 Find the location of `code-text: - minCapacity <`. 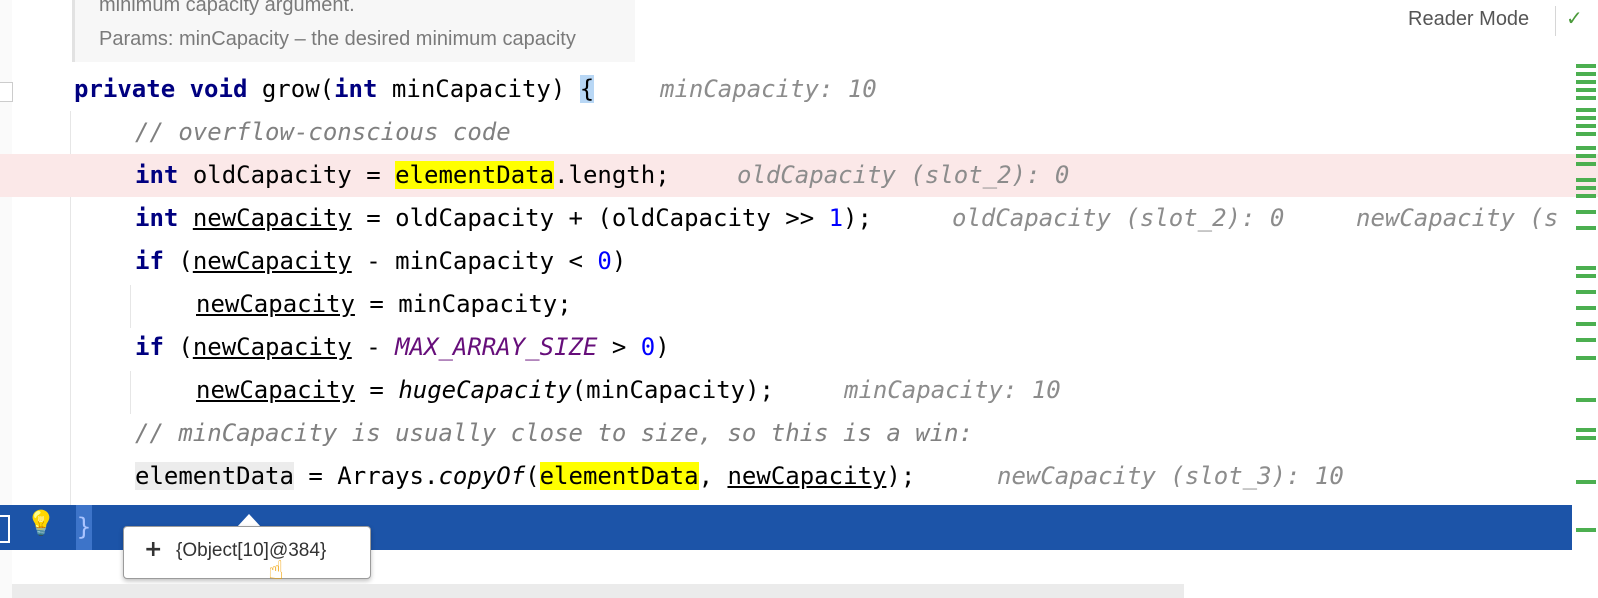

code-text: - minCapacity < is located at coordinates (482, 261).